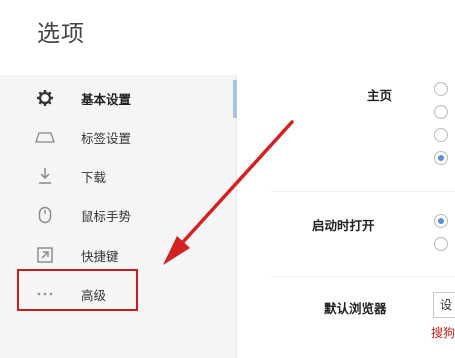 Image resolution: width=455 pixels, height=358 pixels. Describe the element at coordinates (380, 95) in the screenshot. I see `homepage-label: 主页` at that location.